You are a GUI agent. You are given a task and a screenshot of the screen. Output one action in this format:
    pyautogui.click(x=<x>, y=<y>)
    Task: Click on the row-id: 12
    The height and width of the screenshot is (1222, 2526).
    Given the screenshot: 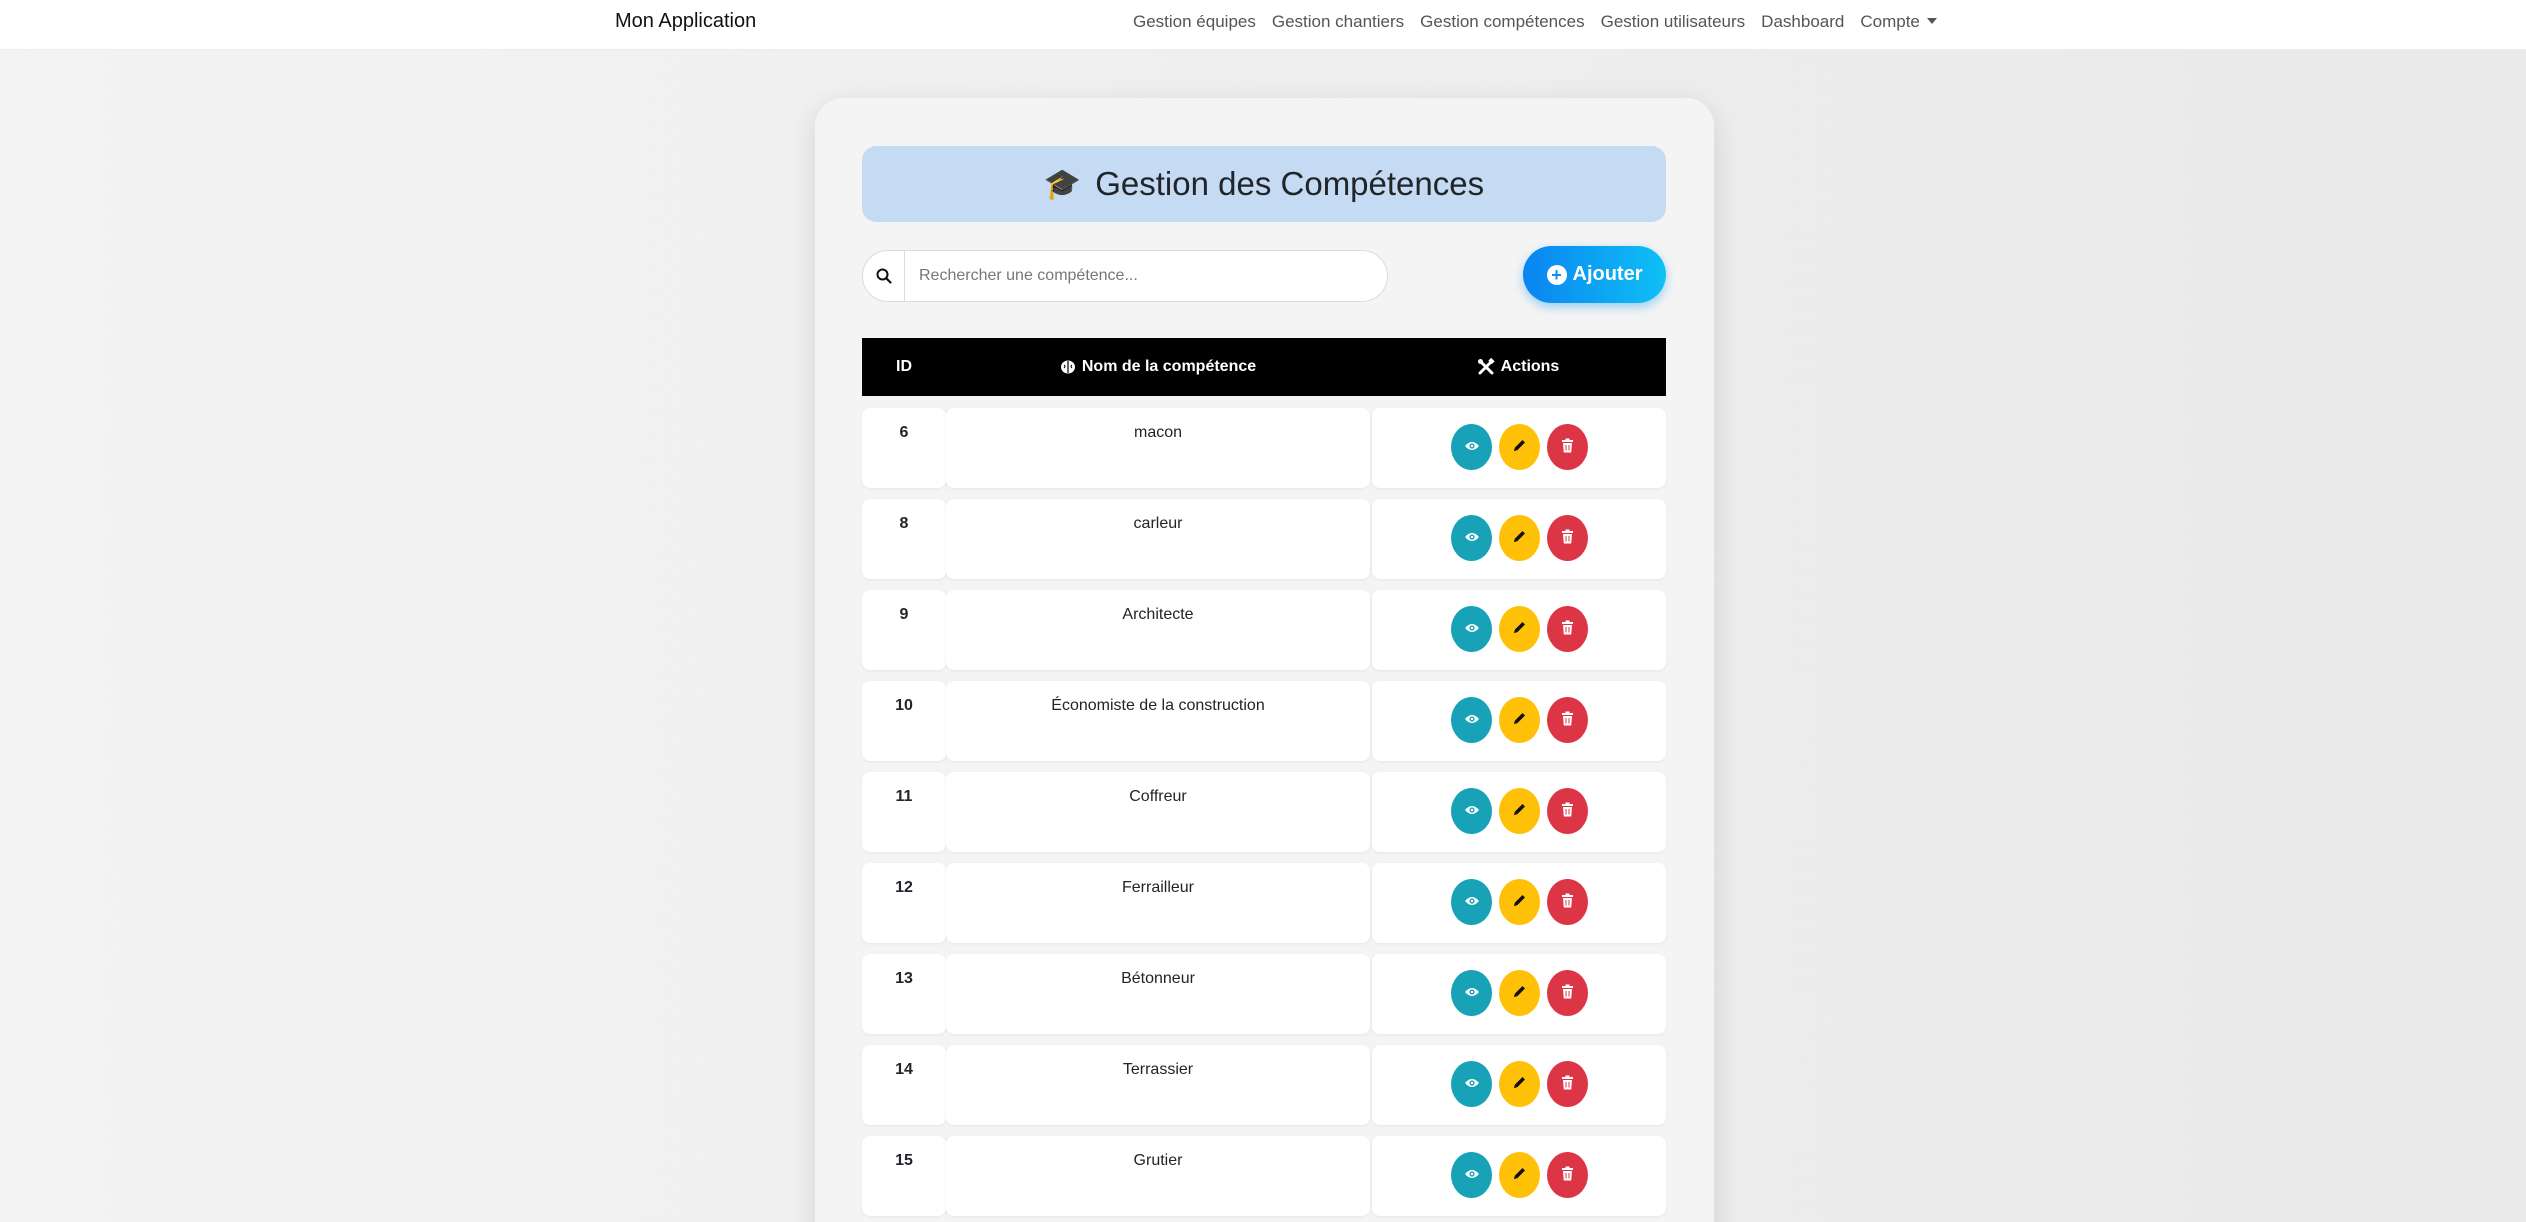 What is the action you would take?
    pyautogui.click(x=904, y=903)
    